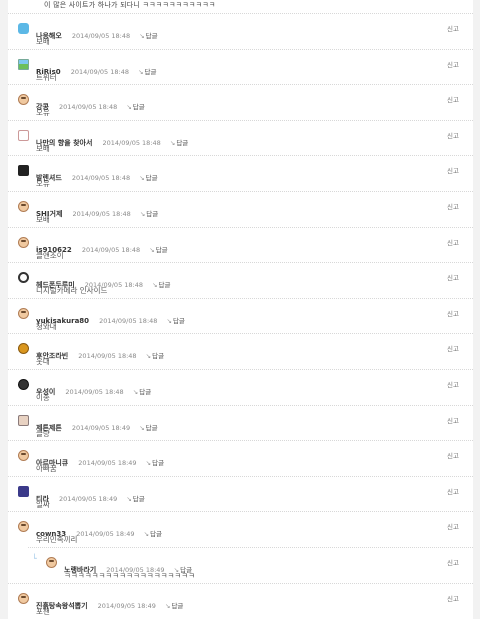 The height and width of the screenshot is (619, 480). Describe the element at coordinates (34, 558) in the screenshot. I see `reply-indicator-icon: └` at that location.